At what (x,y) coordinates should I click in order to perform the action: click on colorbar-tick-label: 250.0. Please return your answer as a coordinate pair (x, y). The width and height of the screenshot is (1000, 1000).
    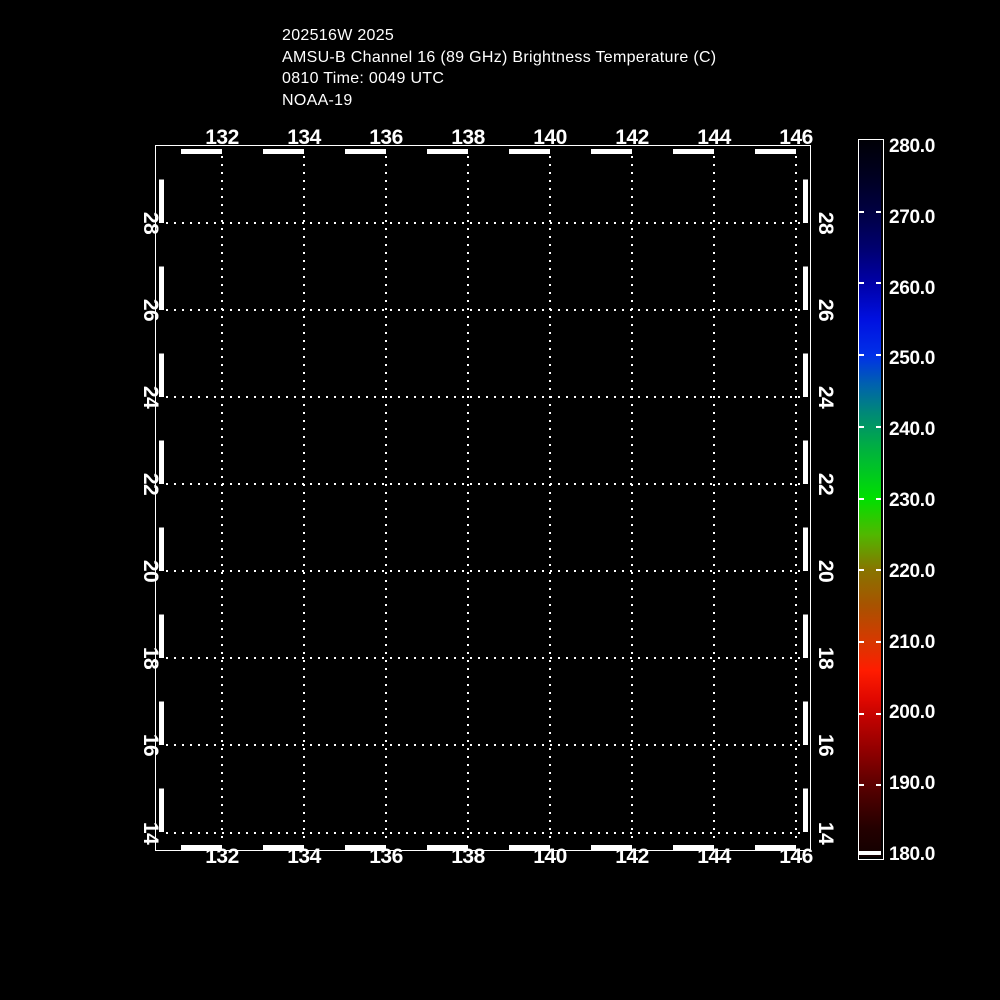
    Looking at the image, I should click on (912, 359).